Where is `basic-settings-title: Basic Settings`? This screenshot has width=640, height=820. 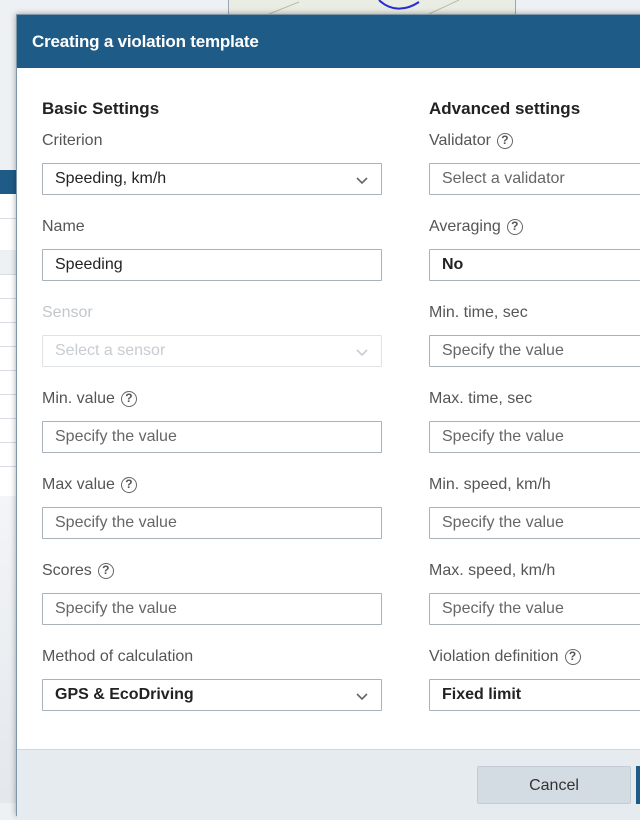
basic-settings-title: Basic Settings is located at coordinates (101, 108).